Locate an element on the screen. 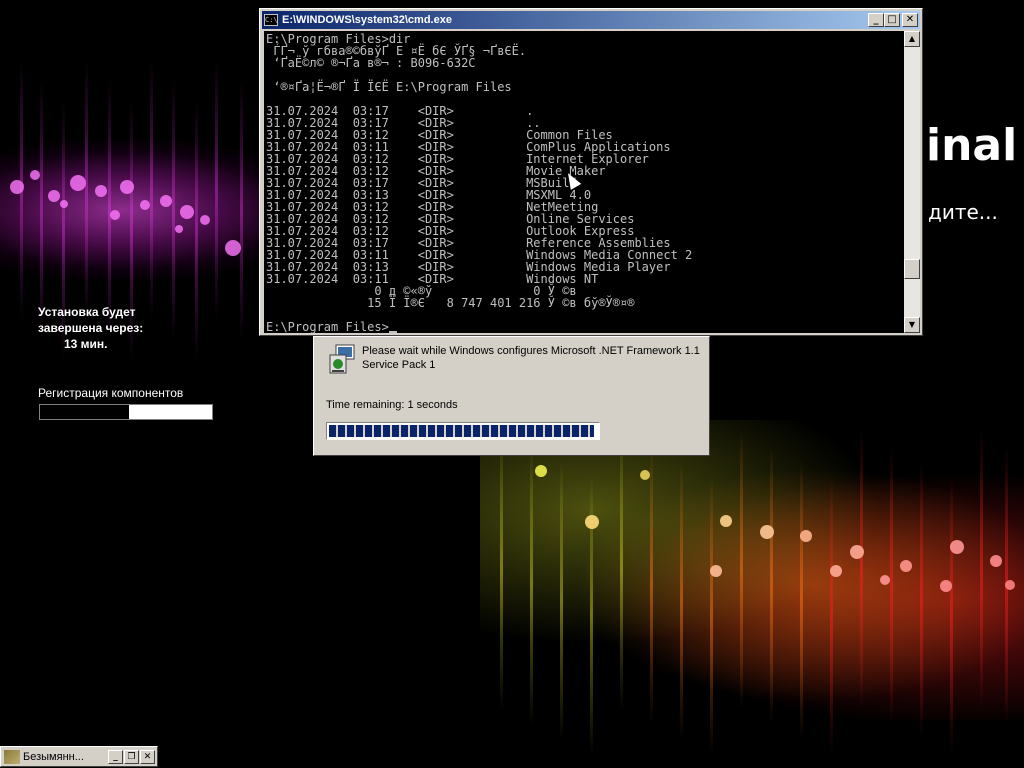 The image size is (1024, 768). cmd-line: ‘®¤Ґа¦Ё¬®Ґ Ї ЇЄЁ E:\Program Files is located at coordinates (389, 87).